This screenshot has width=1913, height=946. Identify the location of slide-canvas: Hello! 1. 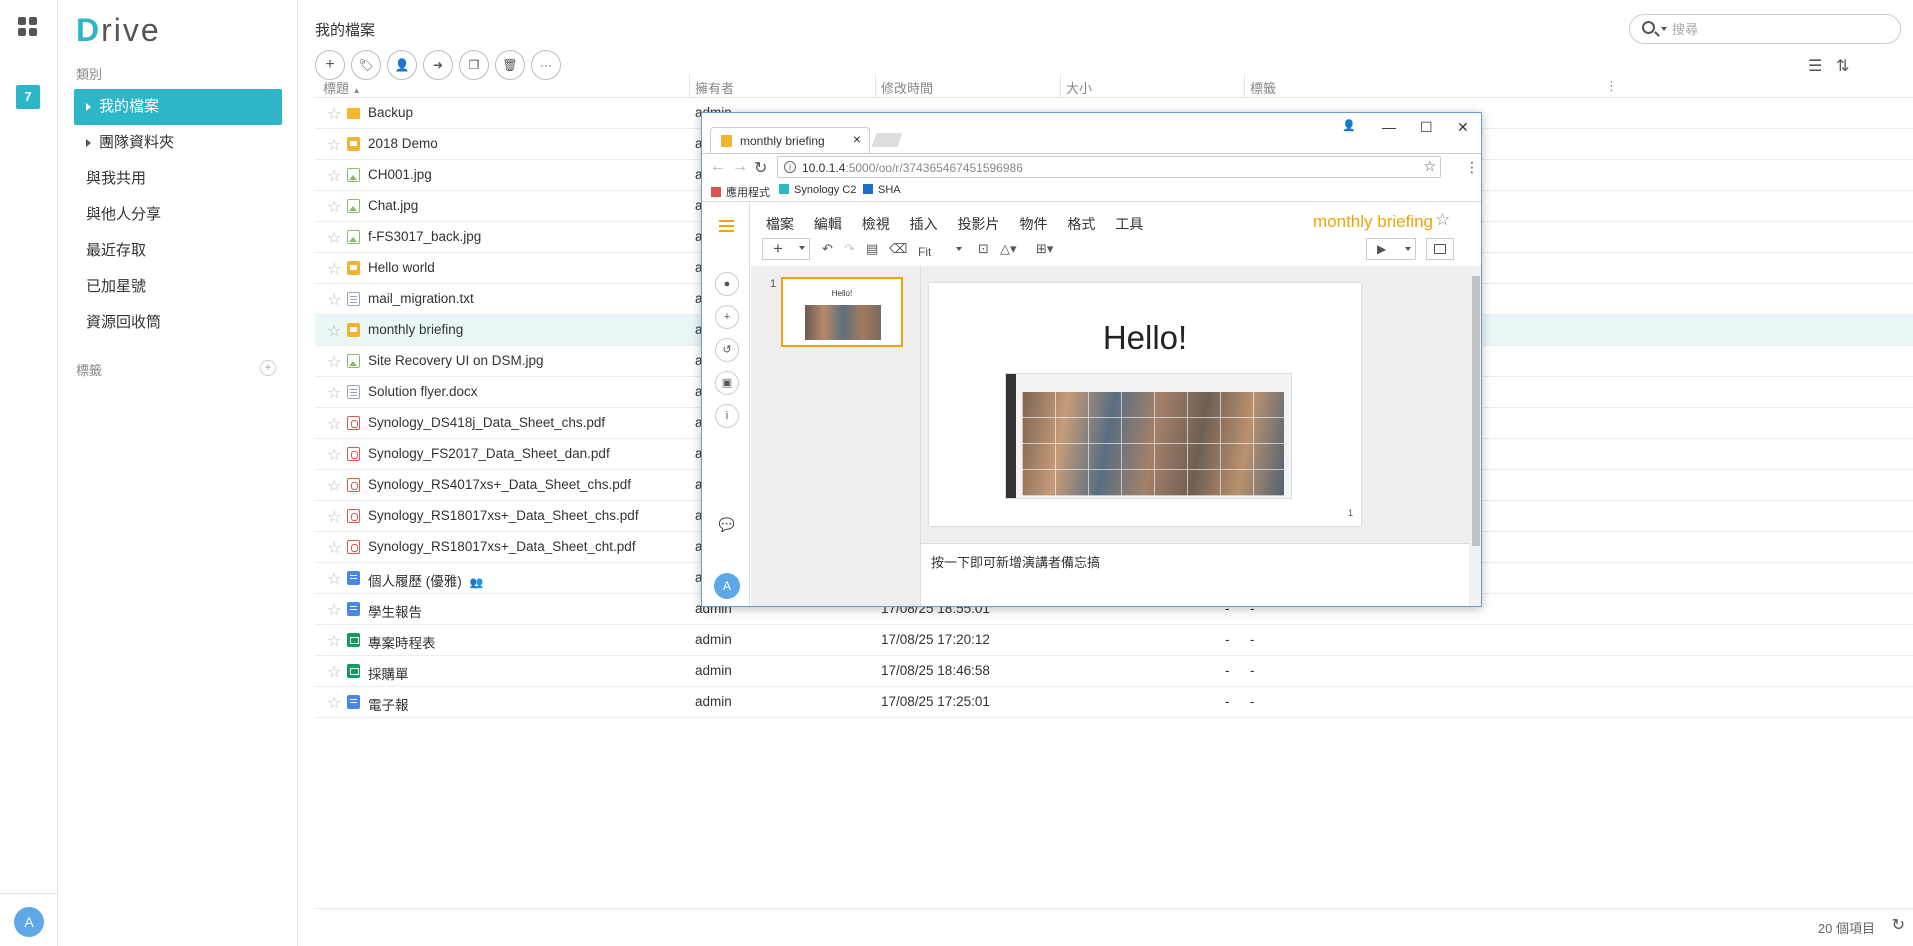
(1145, 404).